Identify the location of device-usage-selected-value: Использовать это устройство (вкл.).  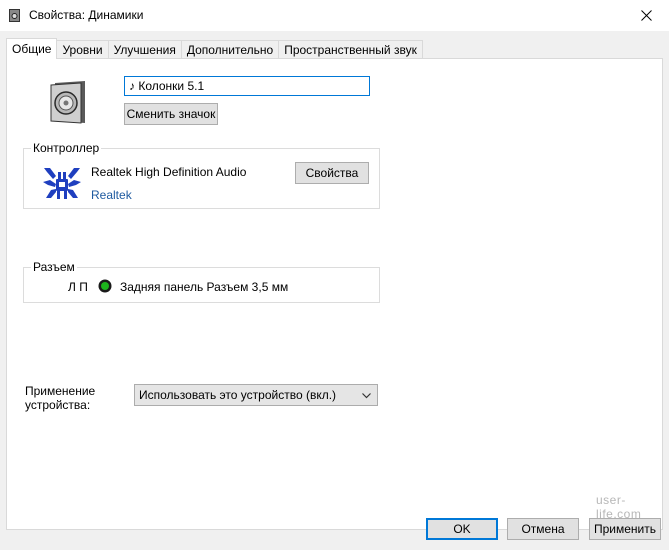
(238, 395).